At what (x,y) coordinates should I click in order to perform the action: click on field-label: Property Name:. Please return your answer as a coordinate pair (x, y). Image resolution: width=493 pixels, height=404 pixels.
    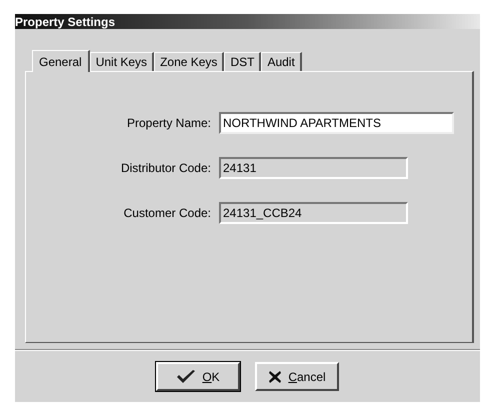
    Looking at the image, I should click on (169, 123).